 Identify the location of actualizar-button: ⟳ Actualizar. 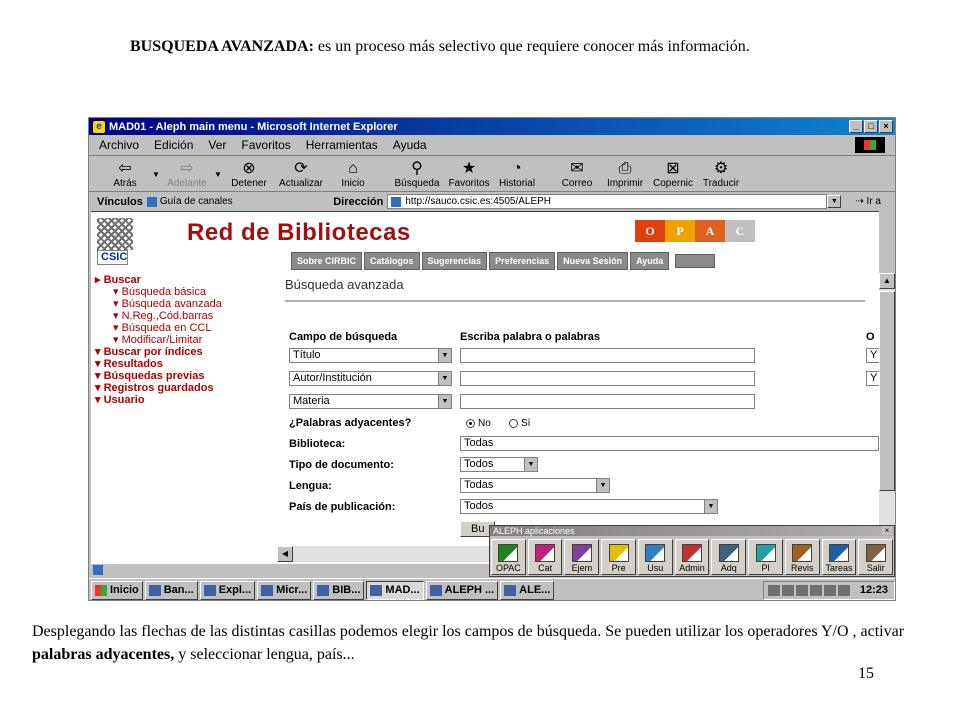
(301, 174).